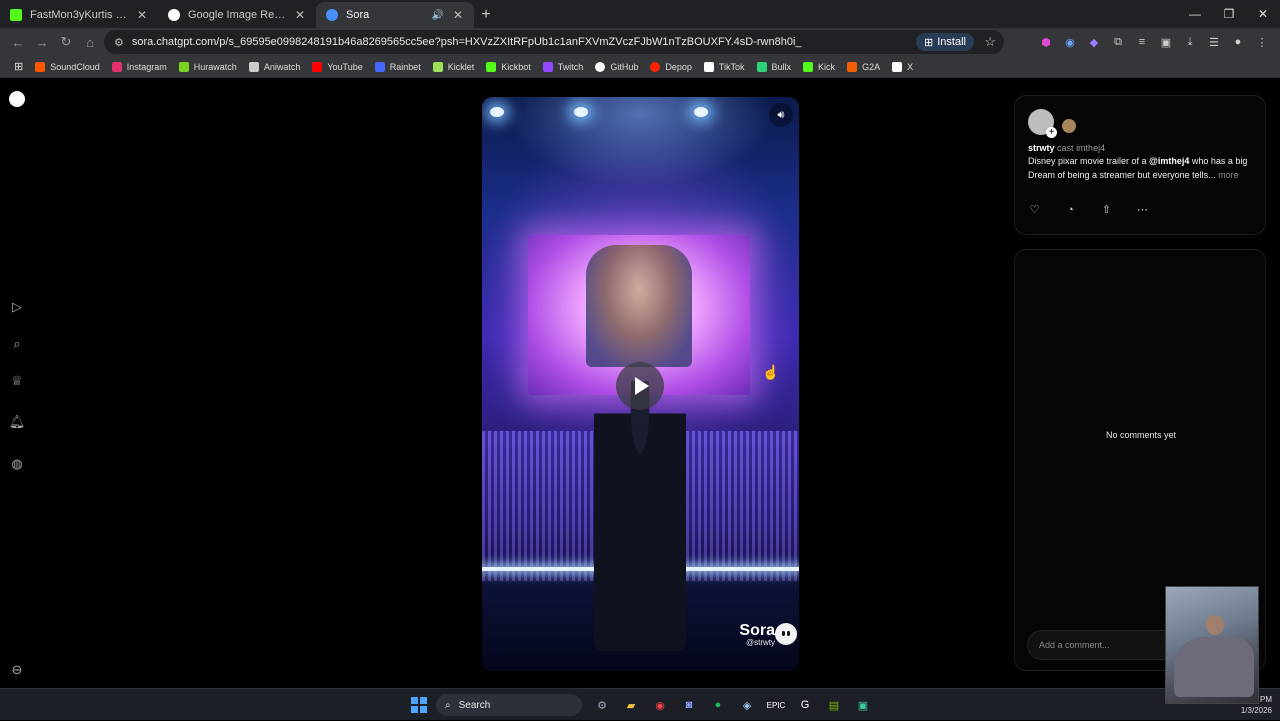 This screenshot has height=721, width=1280. Describe the element at coordinates (509, 705) in the screenshot. I see `taskbar-search: ⌕ Search` at that location.